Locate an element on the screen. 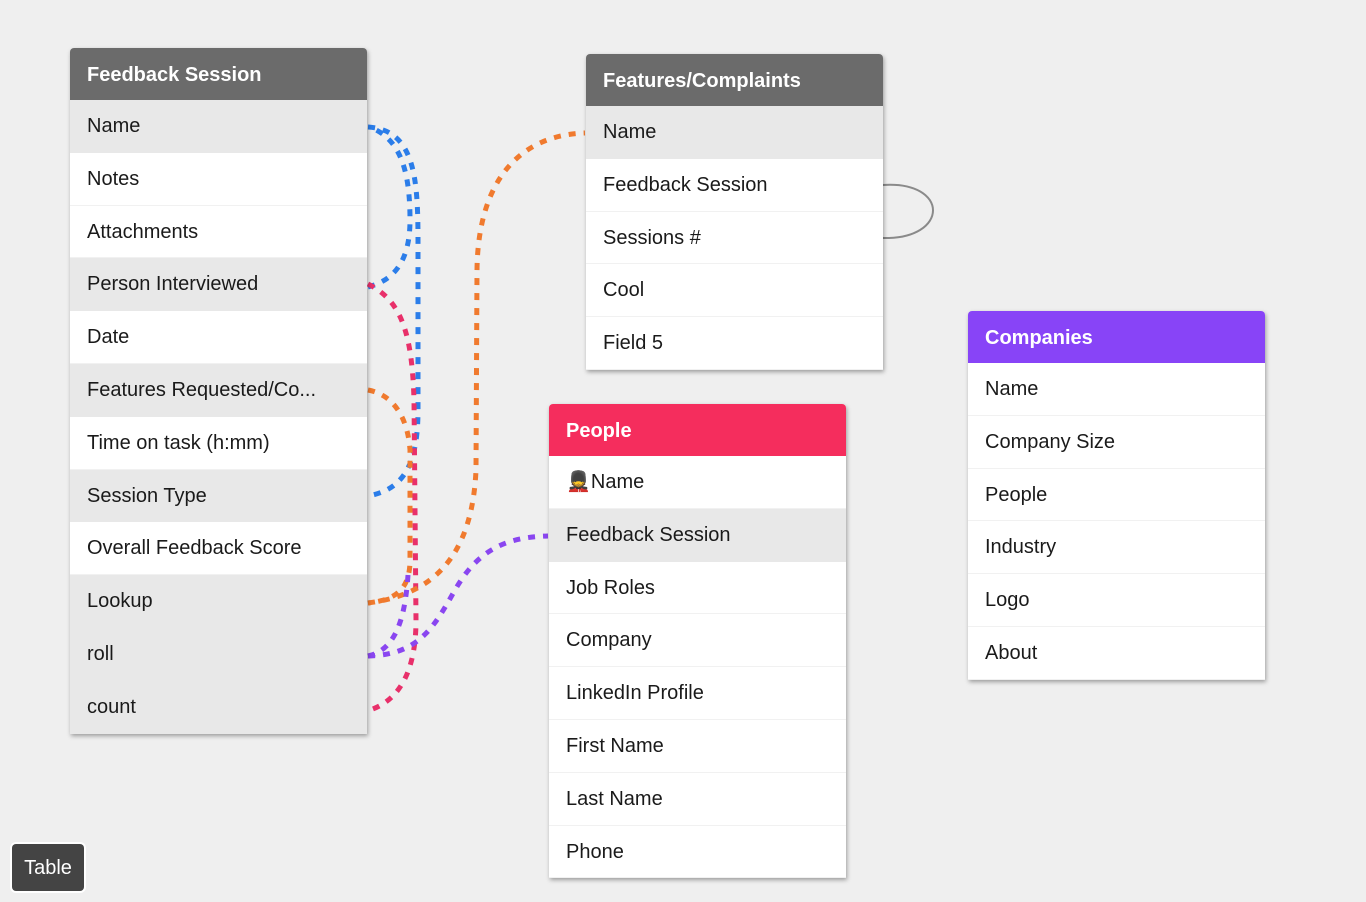 This screenshot has height=902, width=1366. field-row: Lookup is located at coordinates (218, 601).